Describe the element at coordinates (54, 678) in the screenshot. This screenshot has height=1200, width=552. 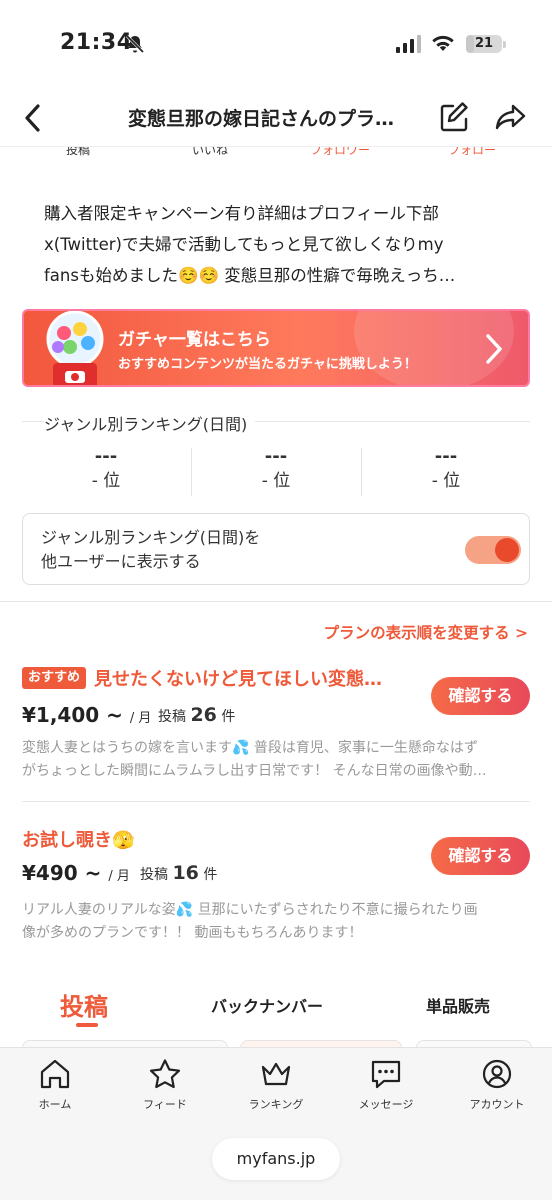
I see `recommended-badge: おすすめ` at that location.